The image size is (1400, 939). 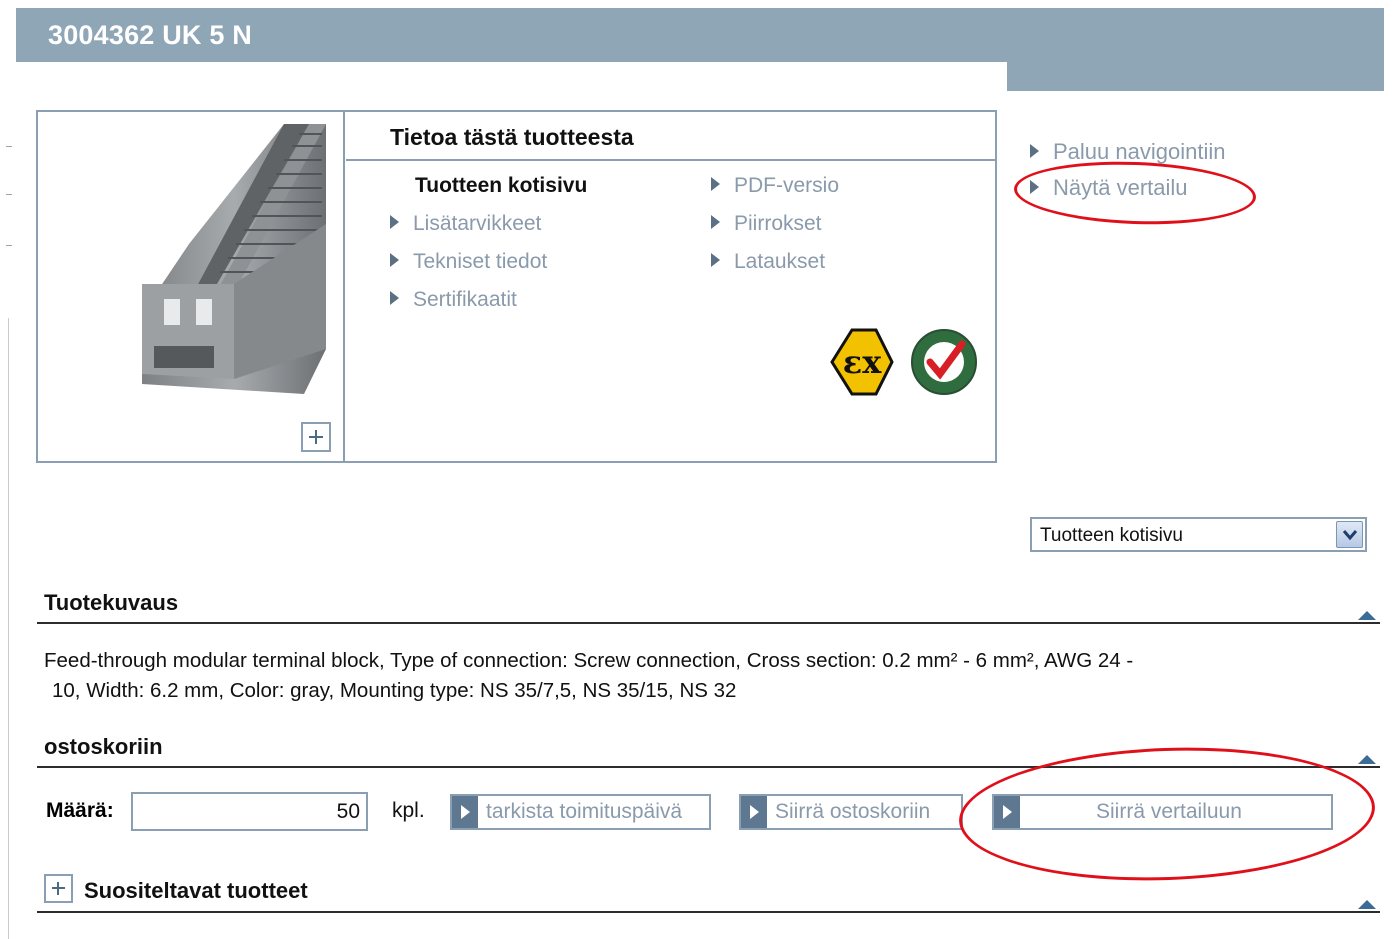 What do you see at coordinates (851, 812) in the screenshot?
I see `add-to-cart-button: Siirrä ostoskoriin` at bounding box center [851, 812].